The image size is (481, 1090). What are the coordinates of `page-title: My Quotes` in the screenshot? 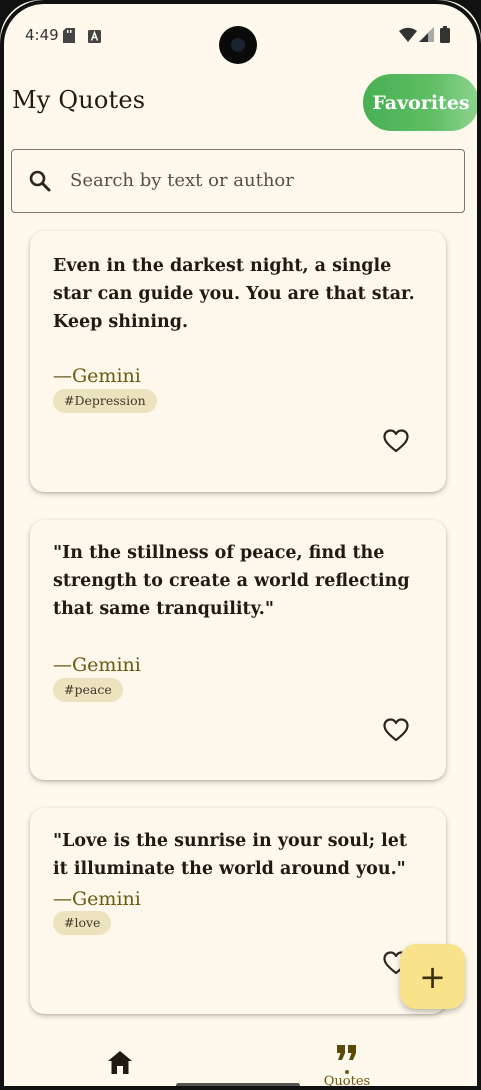 It's located at (79, 100).